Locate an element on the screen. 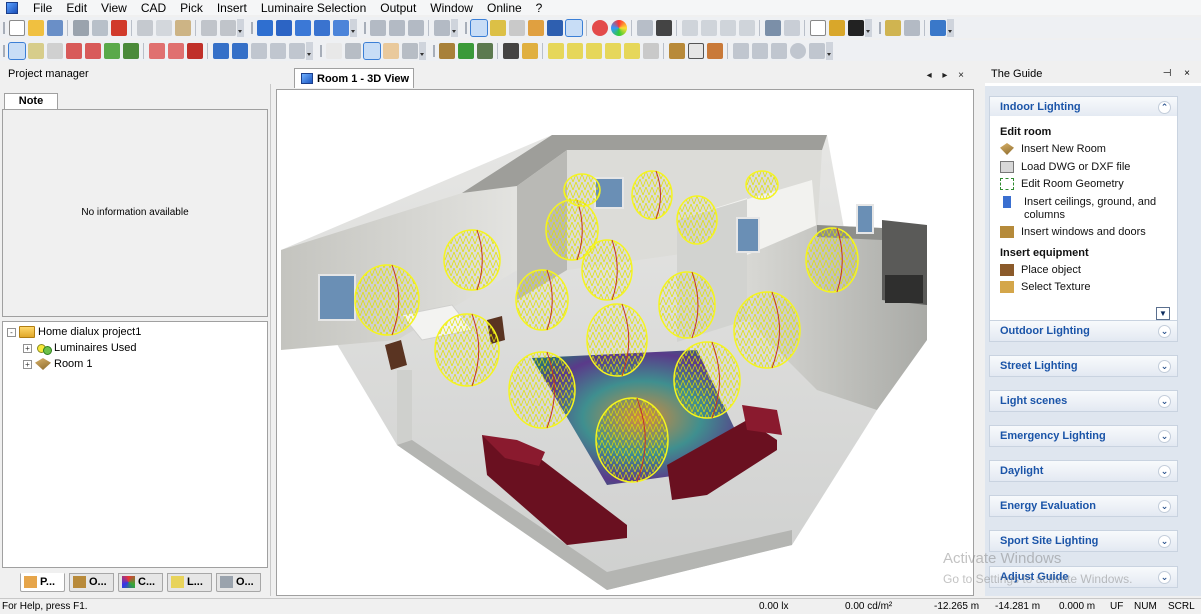 The width and height of the screenshot is (1201, 614). guide-section-street-lighting: Street Lighting ⌄ is located at coordinates (1083, 366).